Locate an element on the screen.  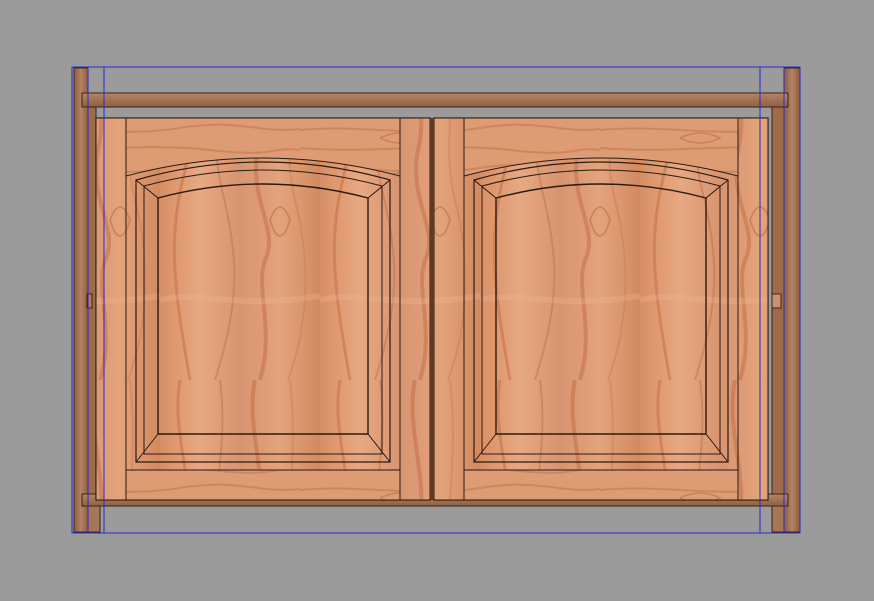
right-door-right-stile is located at coordinates (753, 309).